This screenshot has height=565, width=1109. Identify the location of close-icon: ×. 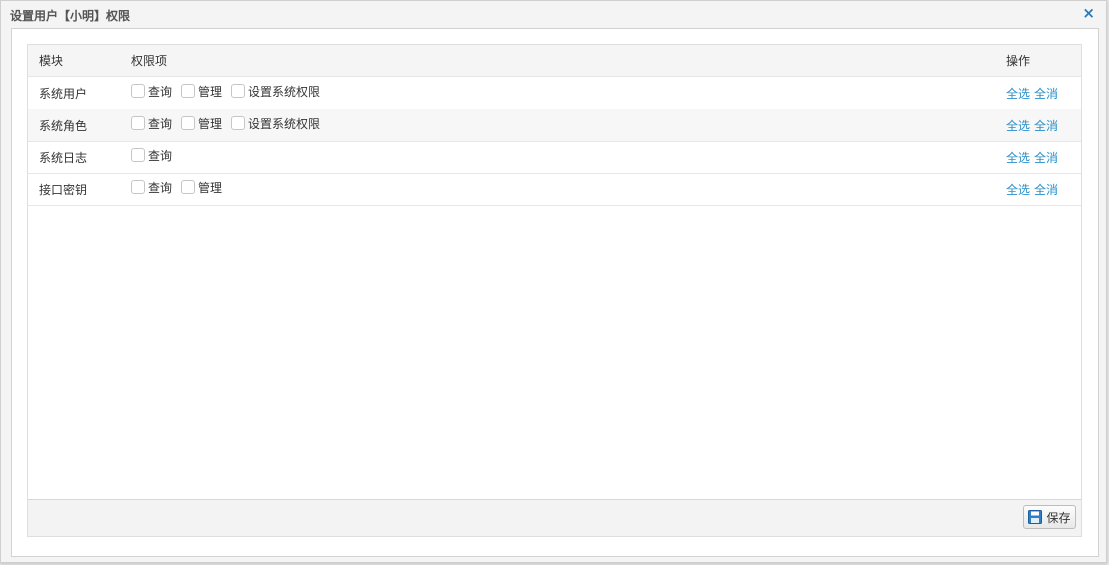
(1088, 13).